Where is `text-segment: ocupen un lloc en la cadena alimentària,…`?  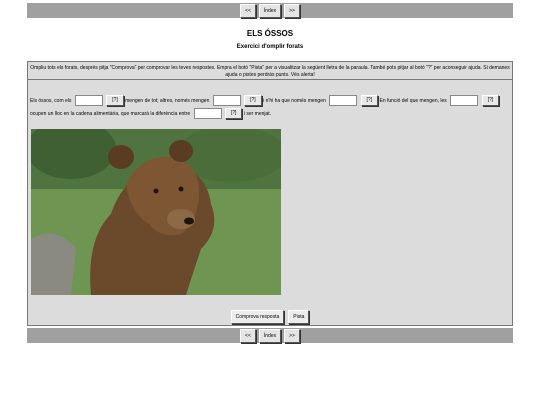
text-segment: ocupen un lloc en la cadena alimentària,… is located at coordinates (110, 114).